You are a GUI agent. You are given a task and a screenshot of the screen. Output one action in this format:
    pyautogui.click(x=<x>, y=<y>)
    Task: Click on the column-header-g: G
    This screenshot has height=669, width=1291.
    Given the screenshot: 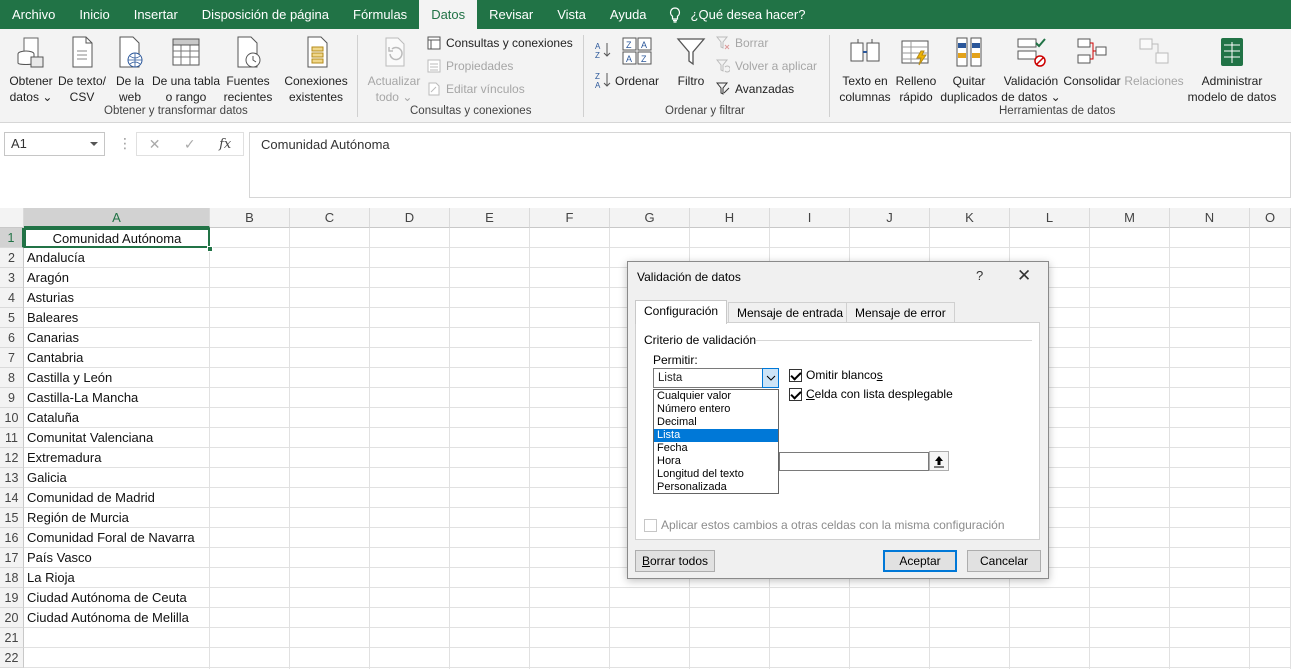 What is the action you would take?
    pyautogui.click(x=650, y=218)
    